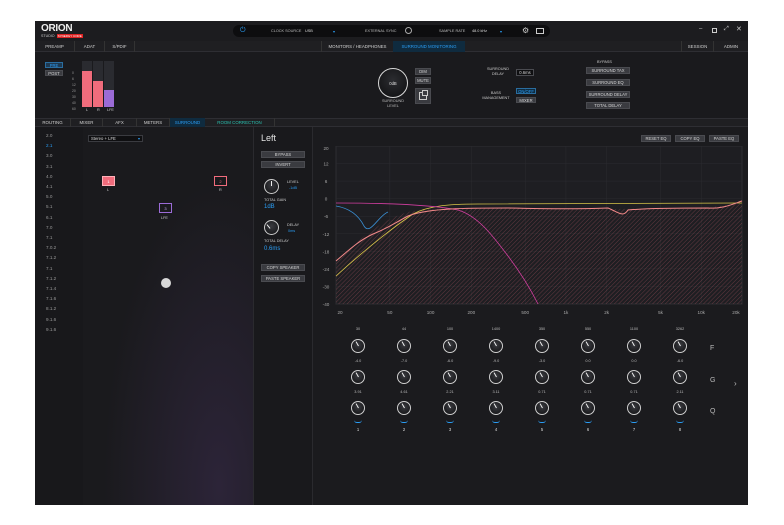 This screenshot has width=784, height=525. What do you see at coordinates (220, 181) in the screenshot?
I see `speaker-r: 2` at bounding box center [220, 181].